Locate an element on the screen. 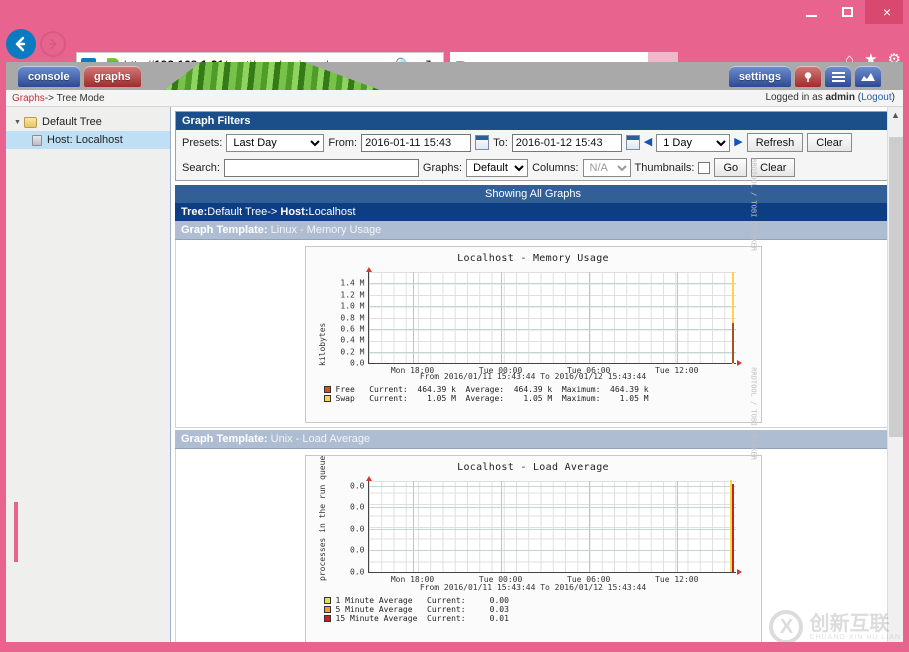 The height and width of the screenshot is (652, 909). xtick-load-3: Tue 12:00 is located at coordinates (677, 579).